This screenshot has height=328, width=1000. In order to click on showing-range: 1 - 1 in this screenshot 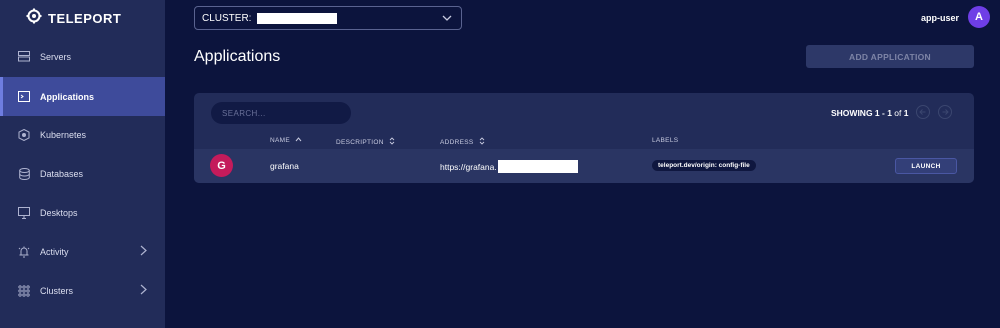, I will do `click(883, 113)`.